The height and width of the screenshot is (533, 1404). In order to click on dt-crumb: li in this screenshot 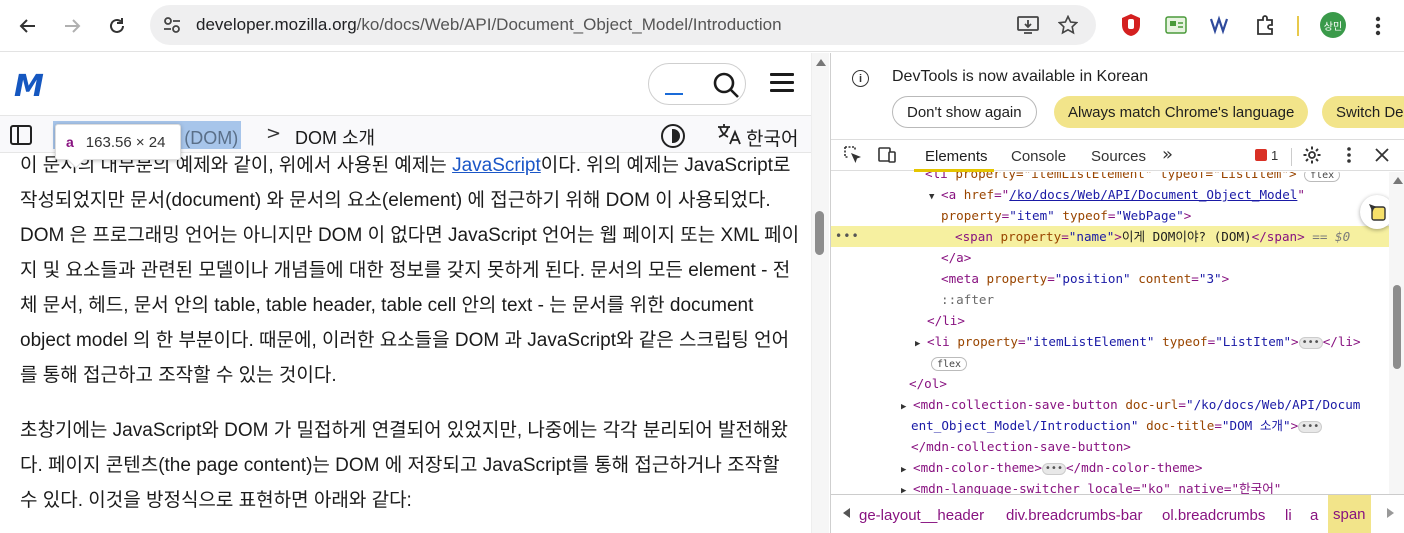, I will do `click(1288, 515)`.